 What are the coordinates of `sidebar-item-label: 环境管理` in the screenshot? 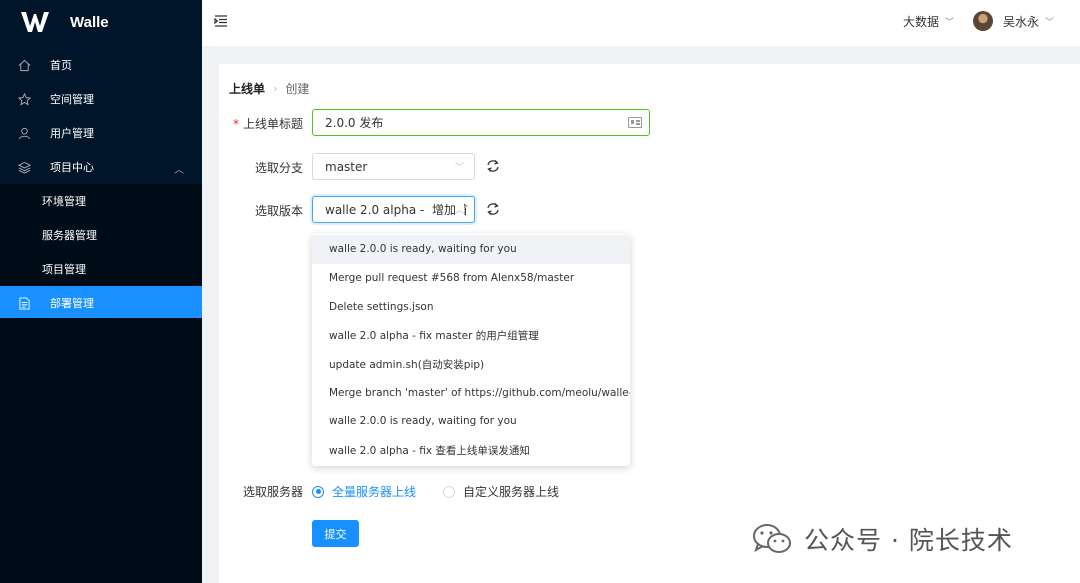 It's located at (64, 201).